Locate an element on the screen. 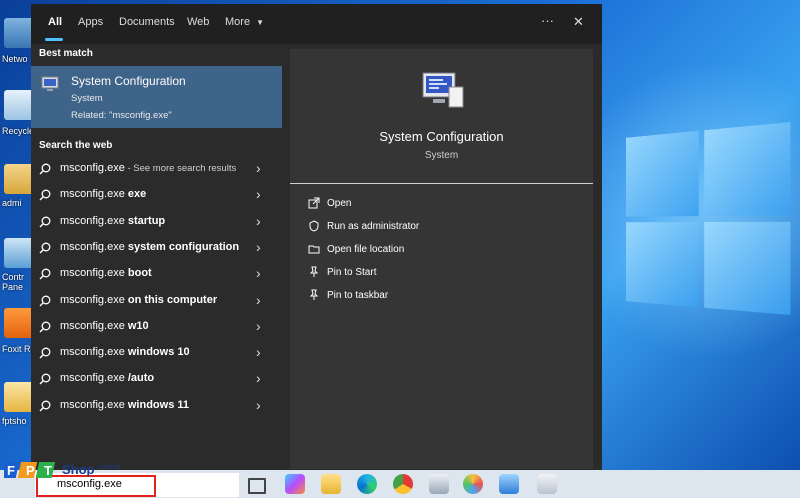 The image size is (800, 498). pin-to-start-action: Pin to Start is located at coordinates (443, 273).